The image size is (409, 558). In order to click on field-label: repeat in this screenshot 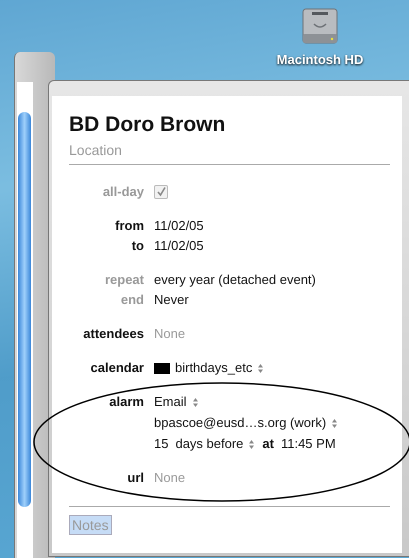, I will do `click(124, 280)`.